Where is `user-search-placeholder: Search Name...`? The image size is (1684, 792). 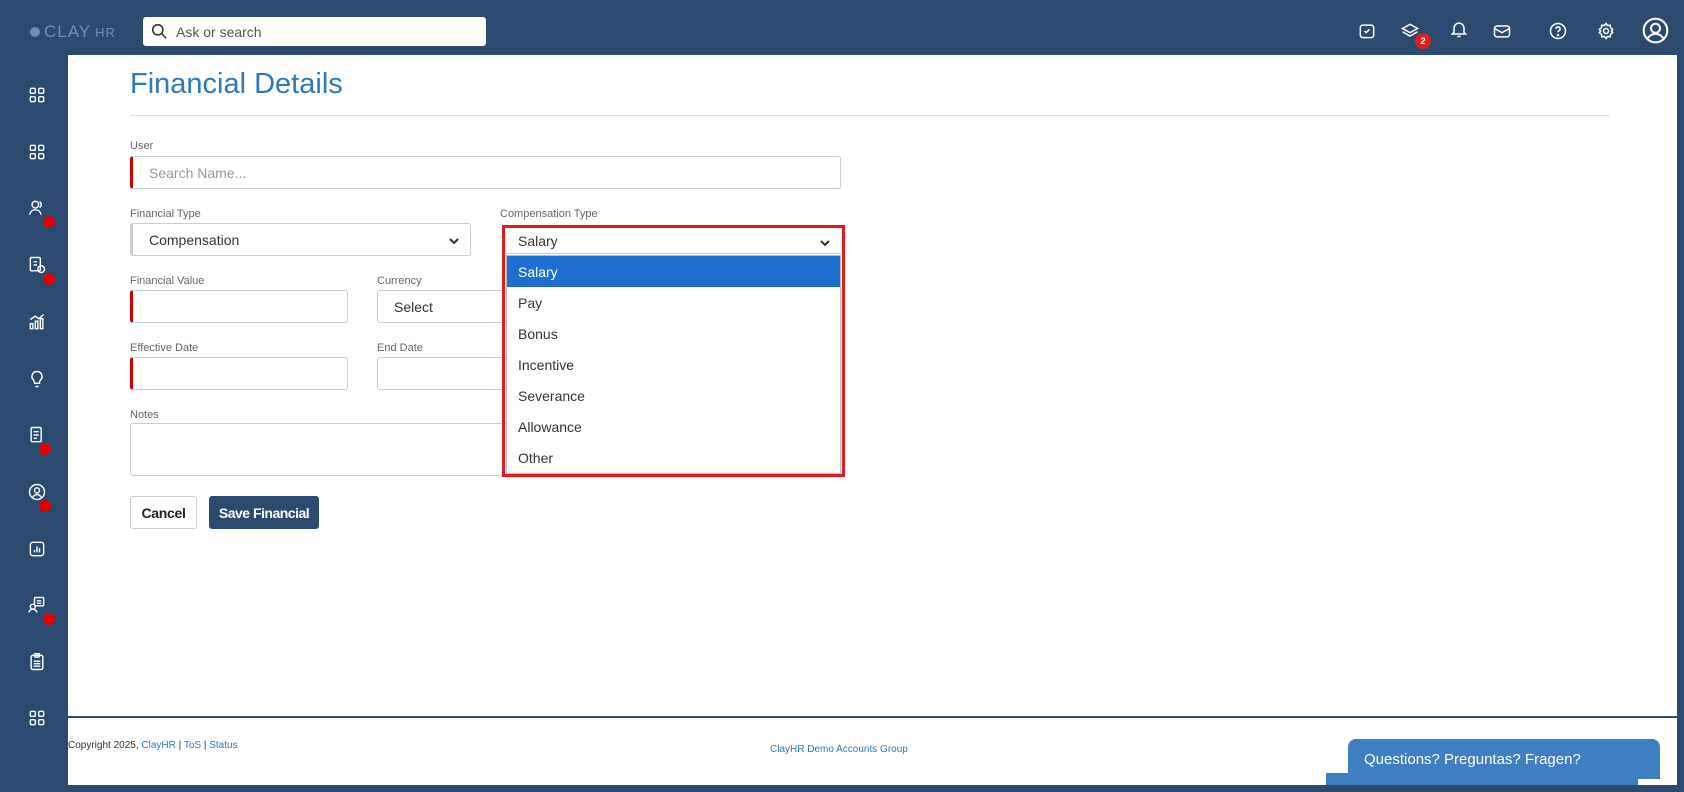
user-search-placeholder: Search Name... is located at coordinates (198, 172).